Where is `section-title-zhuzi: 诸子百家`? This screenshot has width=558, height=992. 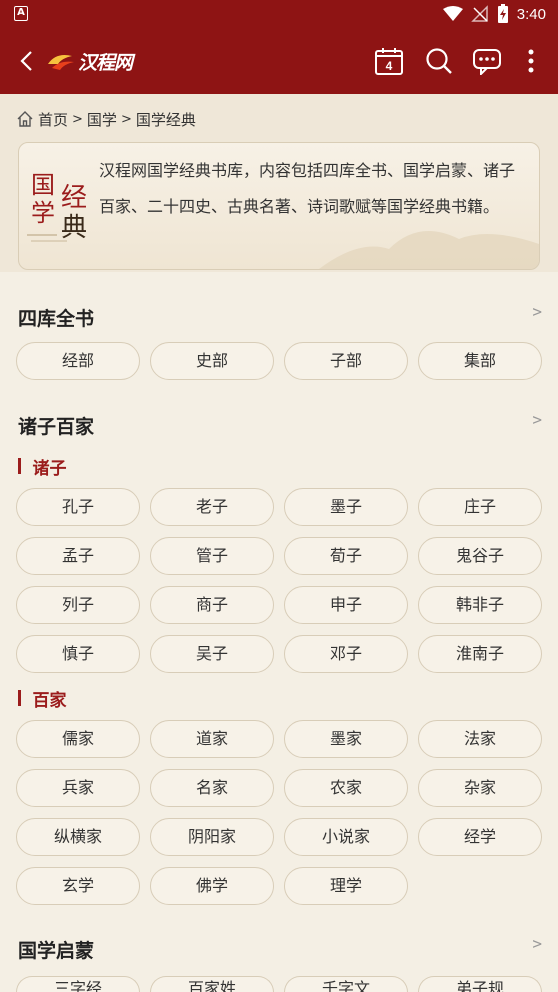
section-title-zhuzi: 诸子百家 is located at coordinates (56, 427).